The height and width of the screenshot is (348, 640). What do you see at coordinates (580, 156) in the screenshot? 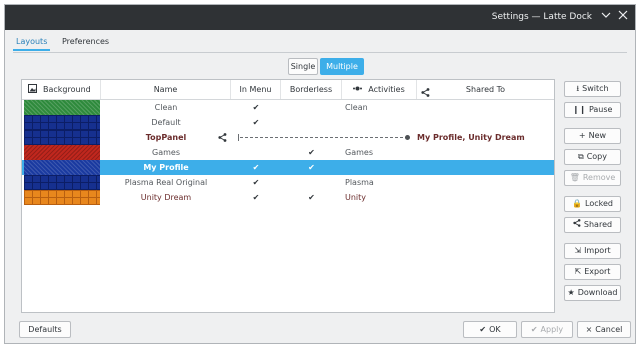
I see `copy-icon: ⧉` at bounding box center [580, 156].